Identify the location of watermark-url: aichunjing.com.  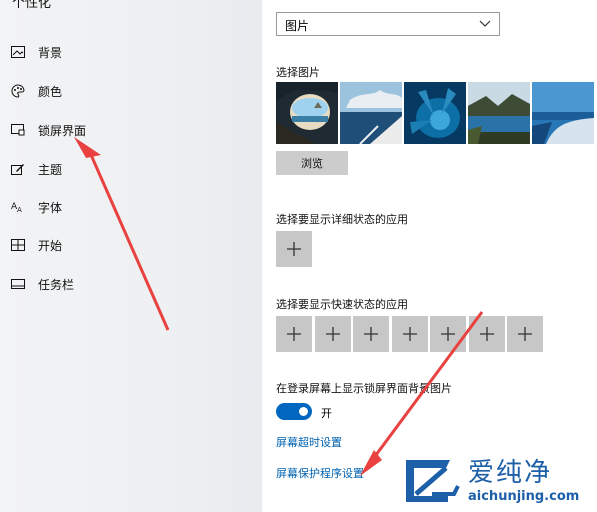
(524, 496).